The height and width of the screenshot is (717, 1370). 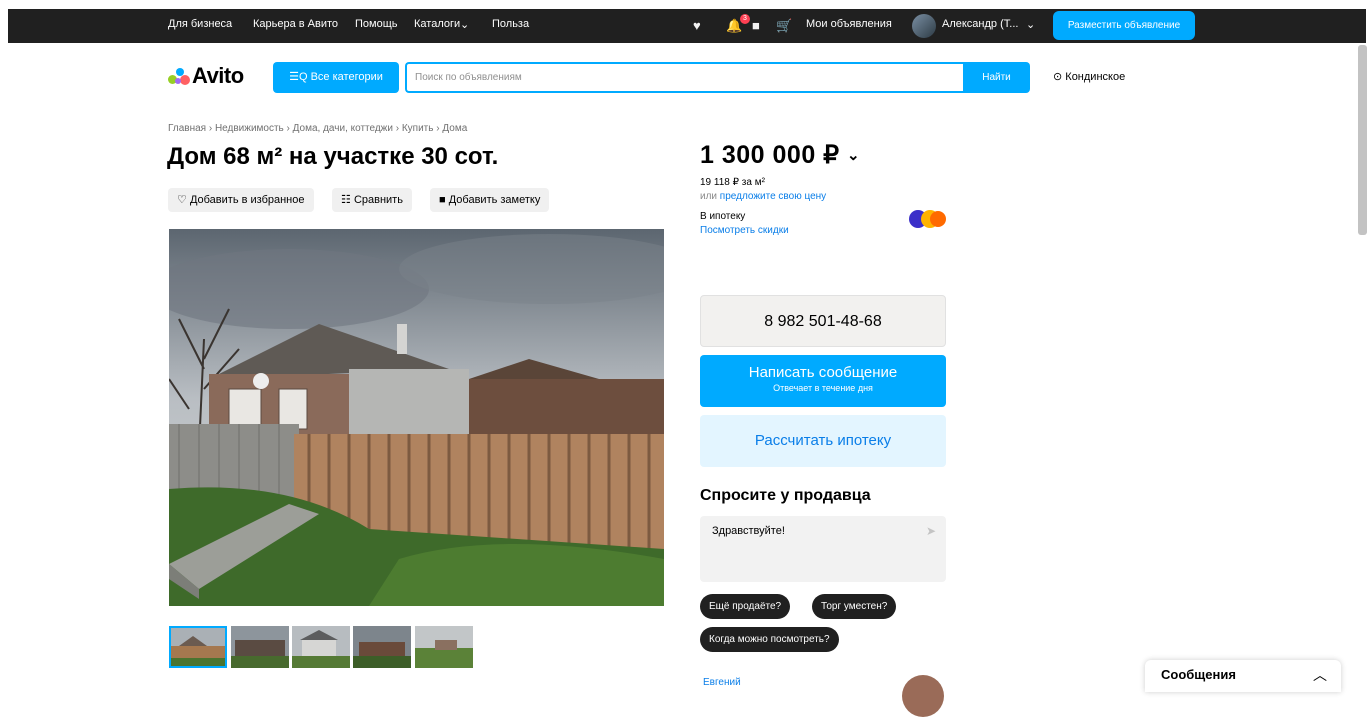 I want to click on breadcrumb-realty: Недвижимость, so click(x=249, y=128).